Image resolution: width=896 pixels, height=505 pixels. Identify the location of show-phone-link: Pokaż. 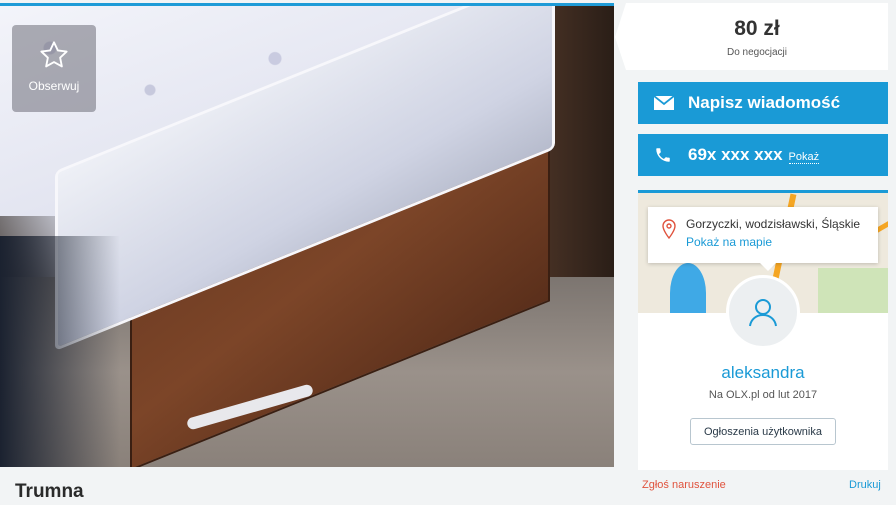
(804, 155).